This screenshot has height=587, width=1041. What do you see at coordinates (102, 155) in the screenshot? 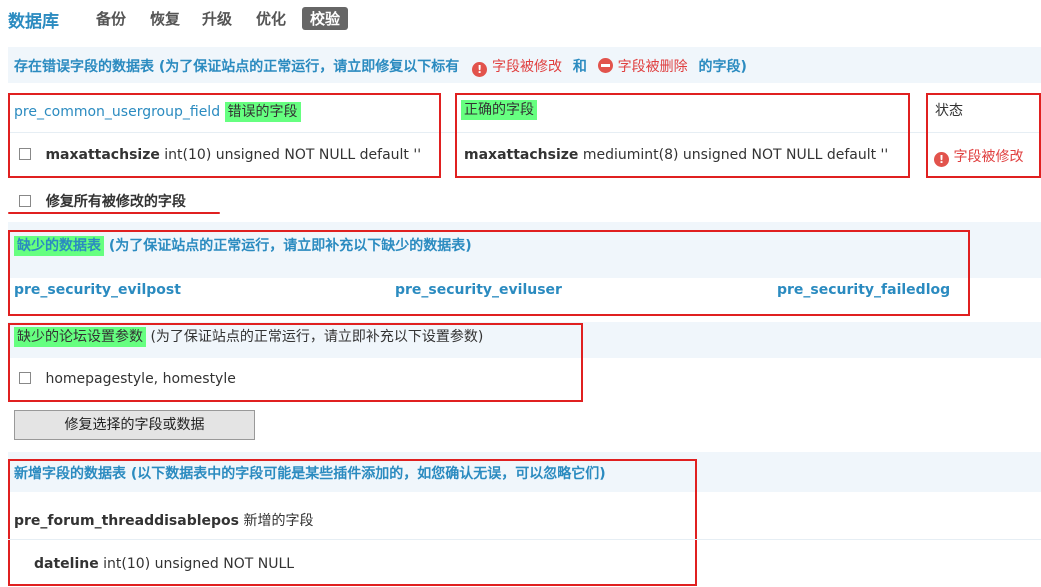
I see `wrong-field-name: maxattachsize` at bounding box center [102, 155].